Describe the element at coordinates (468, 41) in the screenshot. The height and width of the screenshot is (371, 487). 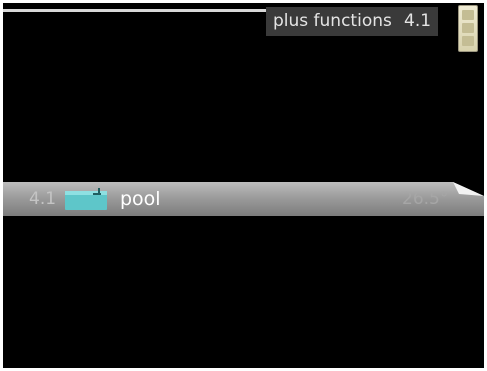
I see `scroll-down-segment` at that location.